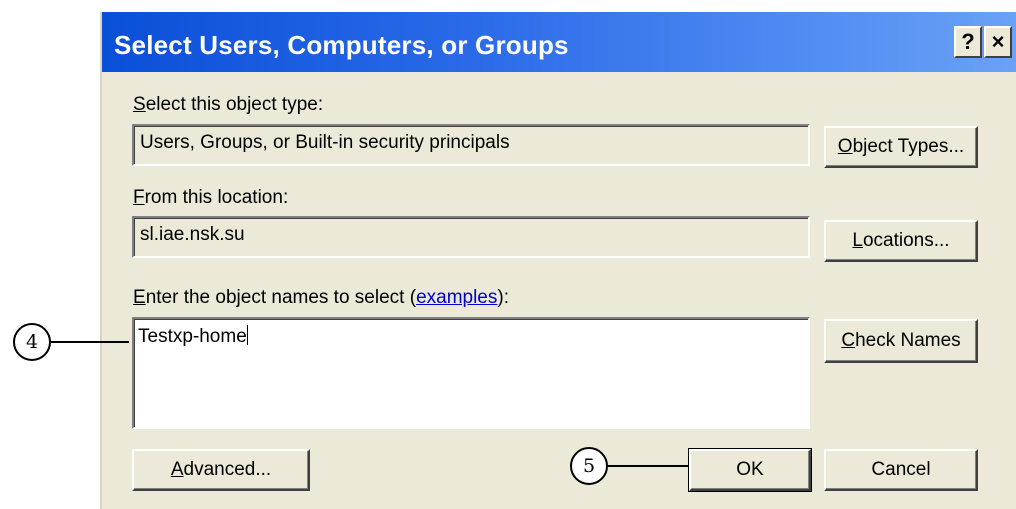 The image size is (1016, 509). I want to click on callout-step-5: 5, so click(589, 466).